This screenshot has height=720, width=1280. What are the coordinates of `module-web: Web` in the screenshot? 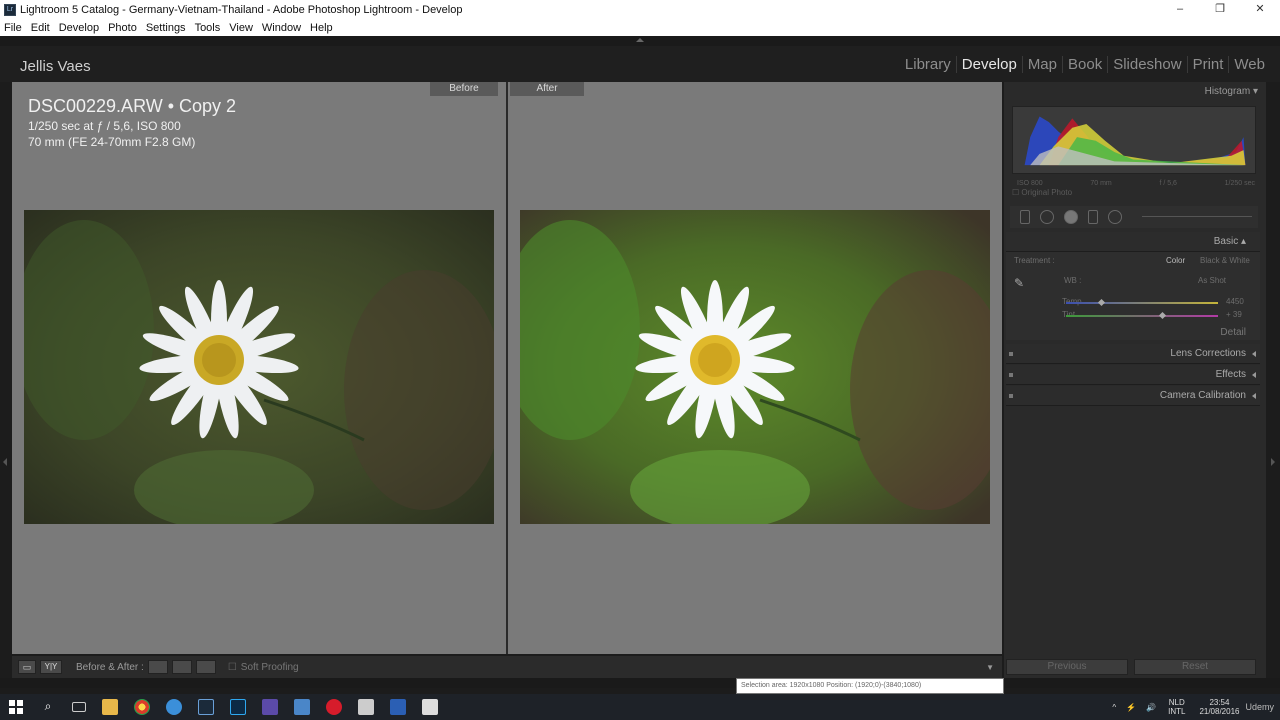 It's located at (1249, 64).